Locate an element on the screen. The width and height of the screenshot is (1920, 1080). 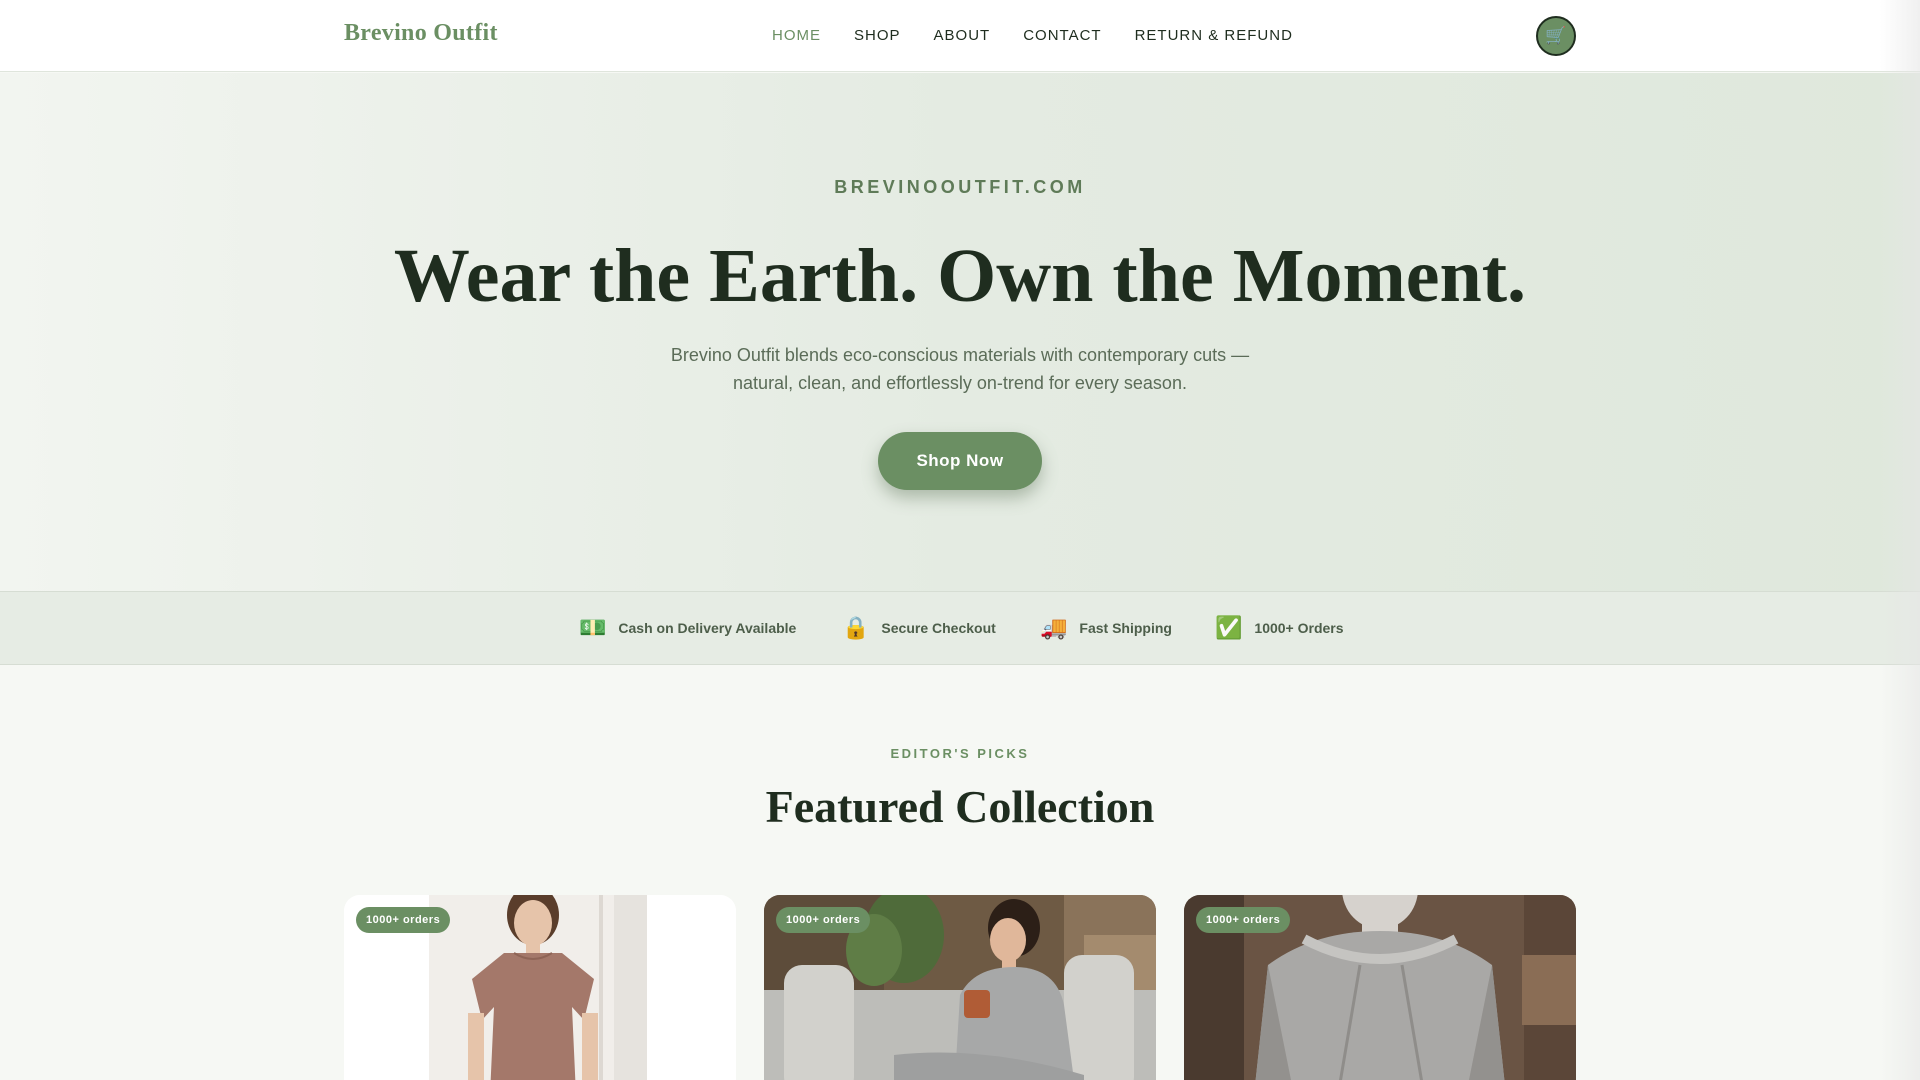
nav-home: HOME is located at coordinates (796, 35).